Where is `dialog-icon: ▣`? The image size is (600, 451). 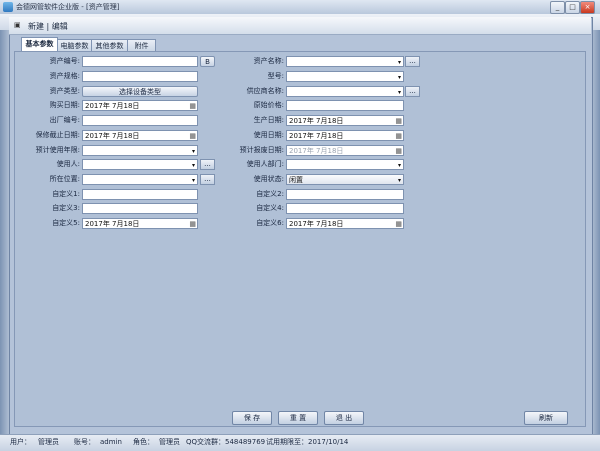
dialog-icon: ▣ is located at coordinates (17, 25).